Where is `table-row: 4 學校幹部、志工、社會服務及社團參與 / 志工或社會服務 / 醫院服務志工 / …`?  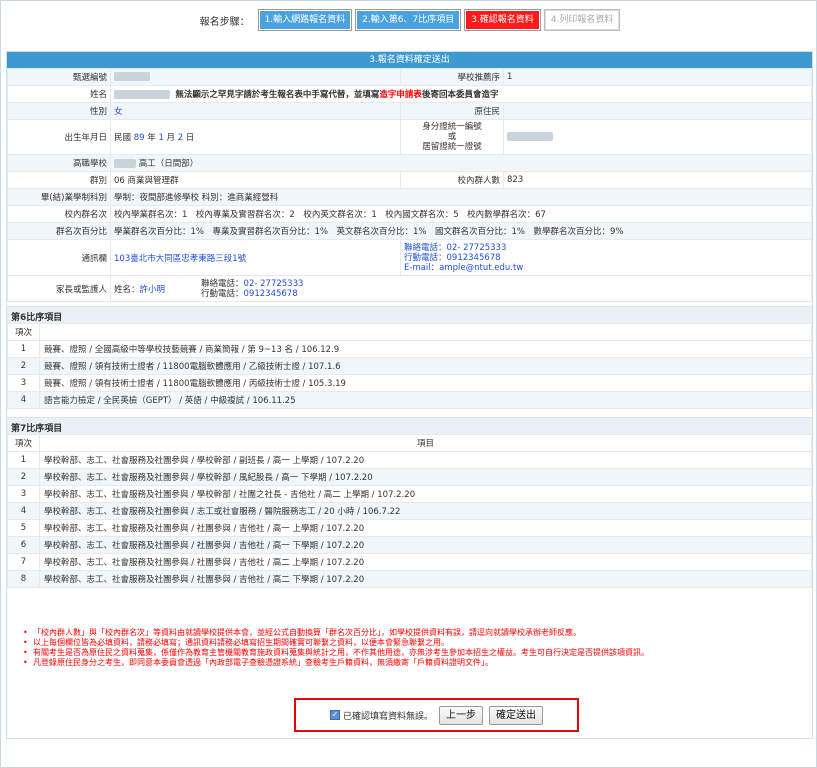
table-row: 4 學校幹部、志工、社會服務及社團參與 / 志工或社會服務 / 醫院服務志工 / … is located at coordinates (409, 511).